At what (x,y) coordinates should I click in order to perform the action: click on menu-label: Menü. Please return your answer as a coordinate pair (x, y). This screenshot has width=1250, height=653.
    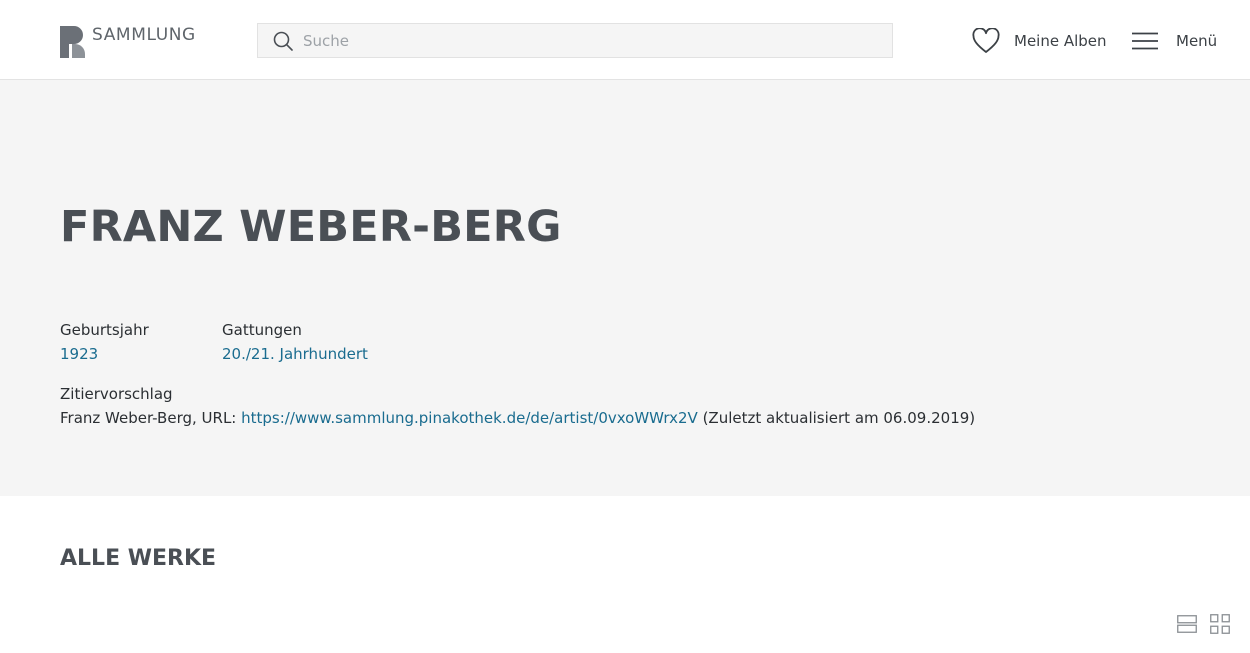
    Looking at the image, I should click on (1197, 41).